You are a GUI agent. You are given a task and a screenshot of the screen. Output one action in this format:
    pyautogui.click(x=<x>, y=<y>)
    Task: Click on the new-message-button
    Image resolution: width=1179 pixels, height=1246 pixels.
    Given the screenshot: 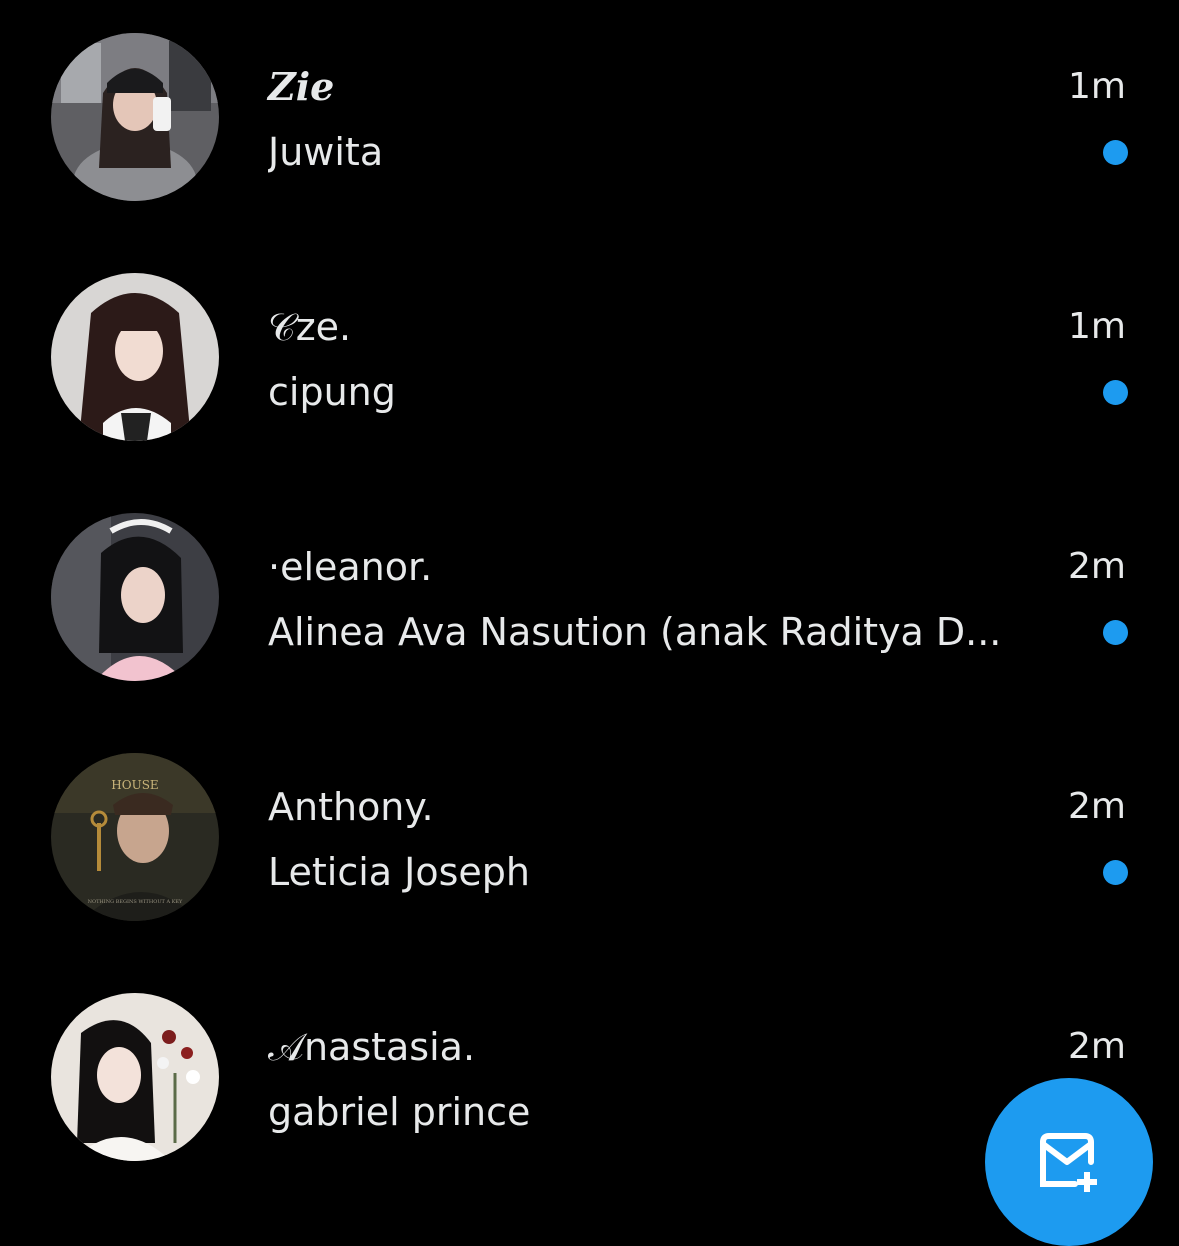 What is the action you would take?
    pyautogui.click(x=1069, y=1162)
    